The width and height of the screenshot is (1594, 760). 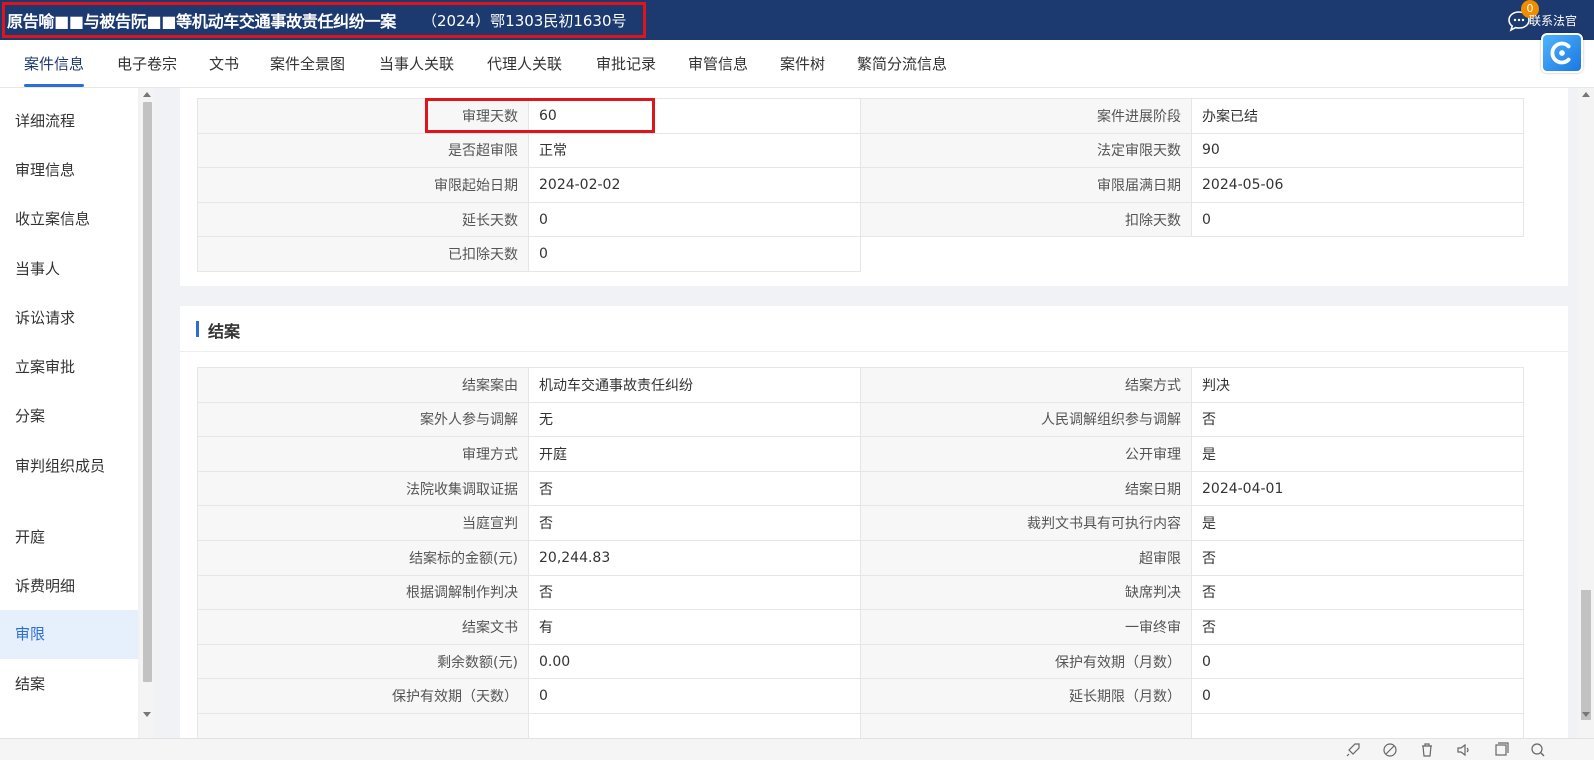 What do you see at coordinates (1026, 488) in the screenshot?
I see `field-label: 结案日期` at bounding box center [1026, 488].